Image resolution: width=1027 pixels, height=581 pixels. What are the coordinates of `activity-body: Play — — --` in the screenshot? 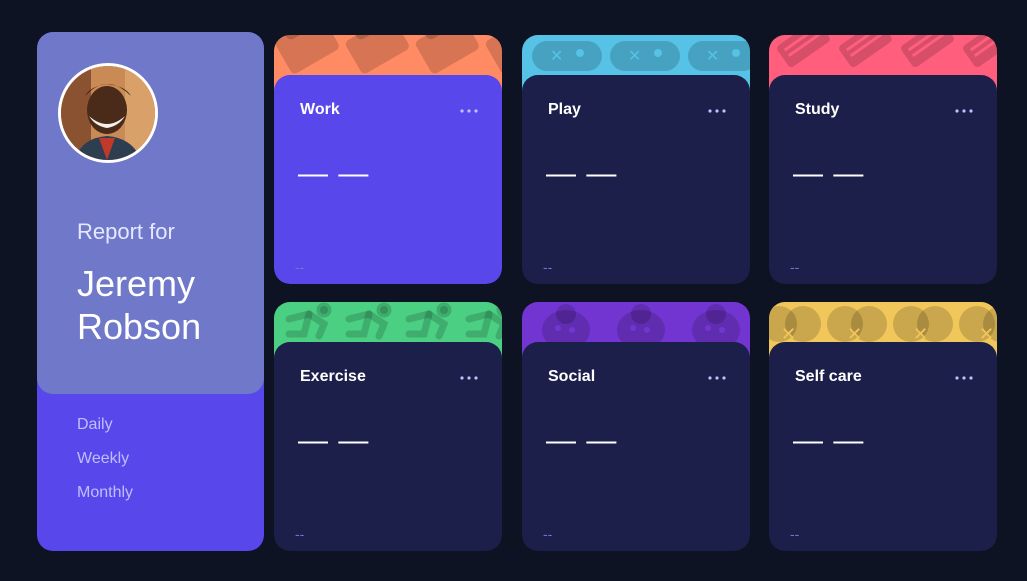 It's located at (636, 179).